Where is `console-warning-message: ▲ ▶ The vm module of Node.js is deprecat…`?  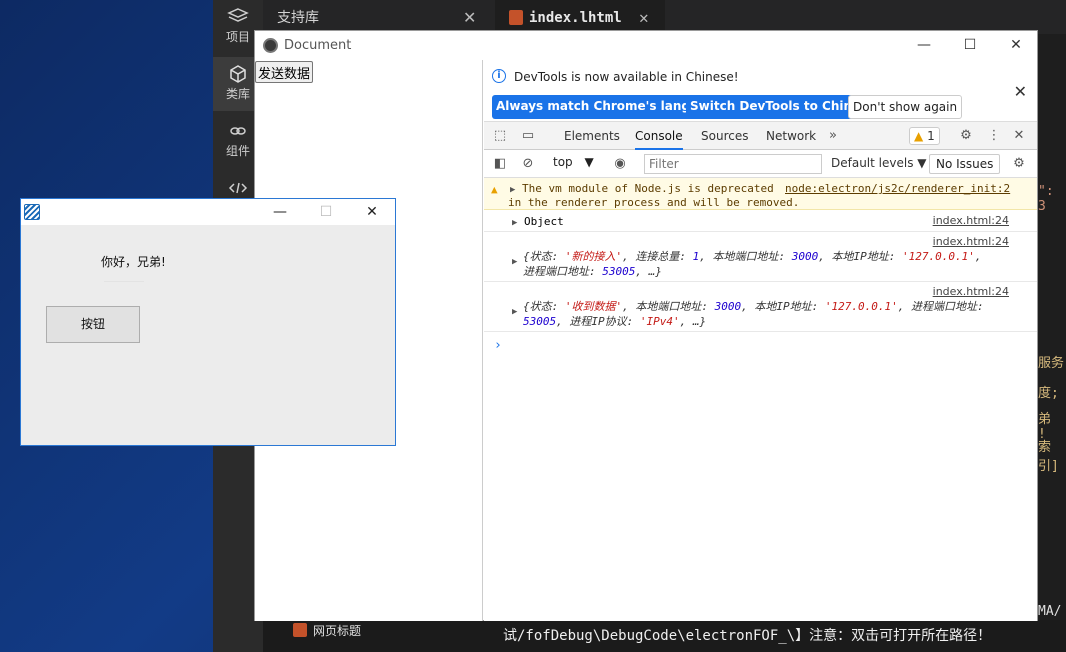
console-warning-message: ▲ ▶ The vm module of Node.js is deprecat… is located at coordinates (760, 194).